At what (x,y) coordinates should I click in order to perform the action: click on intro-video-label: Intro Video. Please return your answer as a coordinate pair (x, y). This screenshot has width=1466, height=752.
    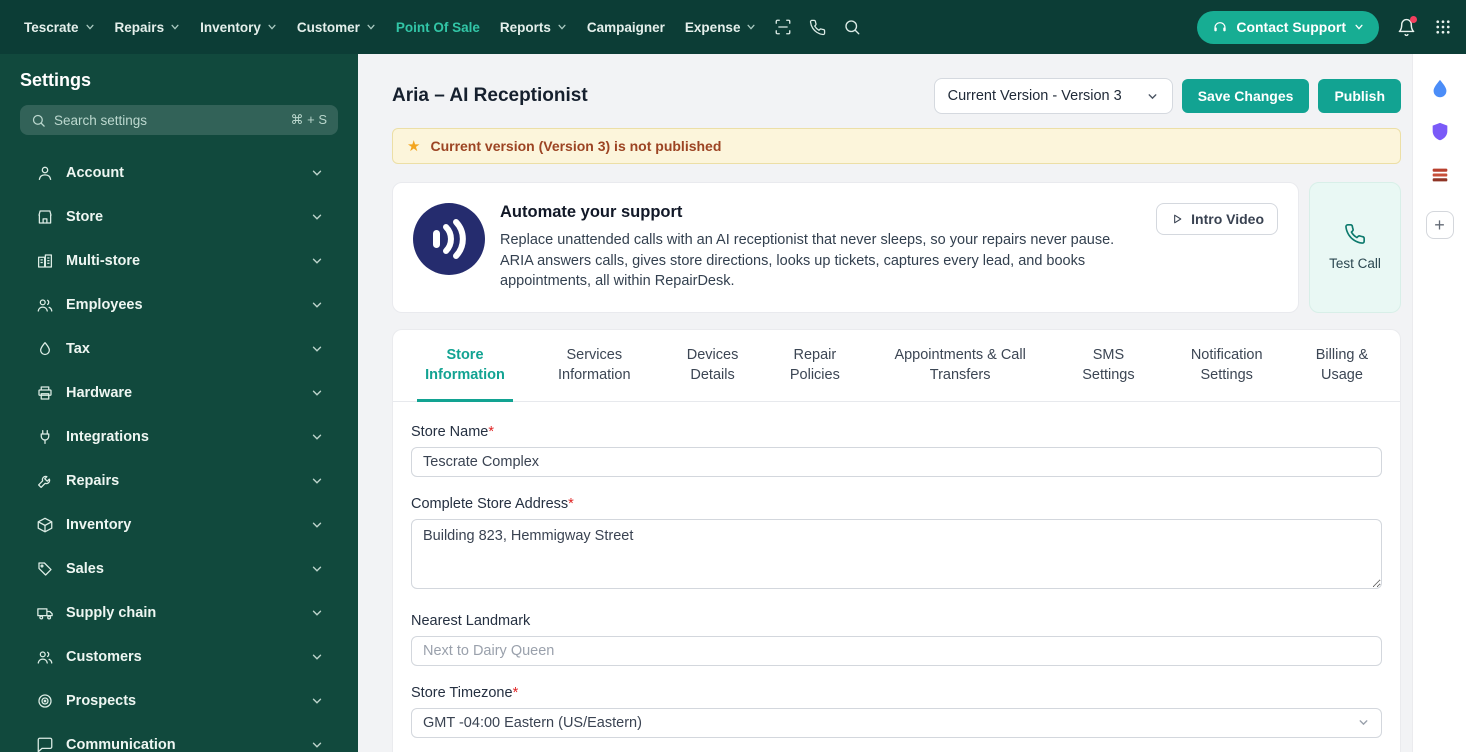
    Looking at the image, I should click on (1227, 219).